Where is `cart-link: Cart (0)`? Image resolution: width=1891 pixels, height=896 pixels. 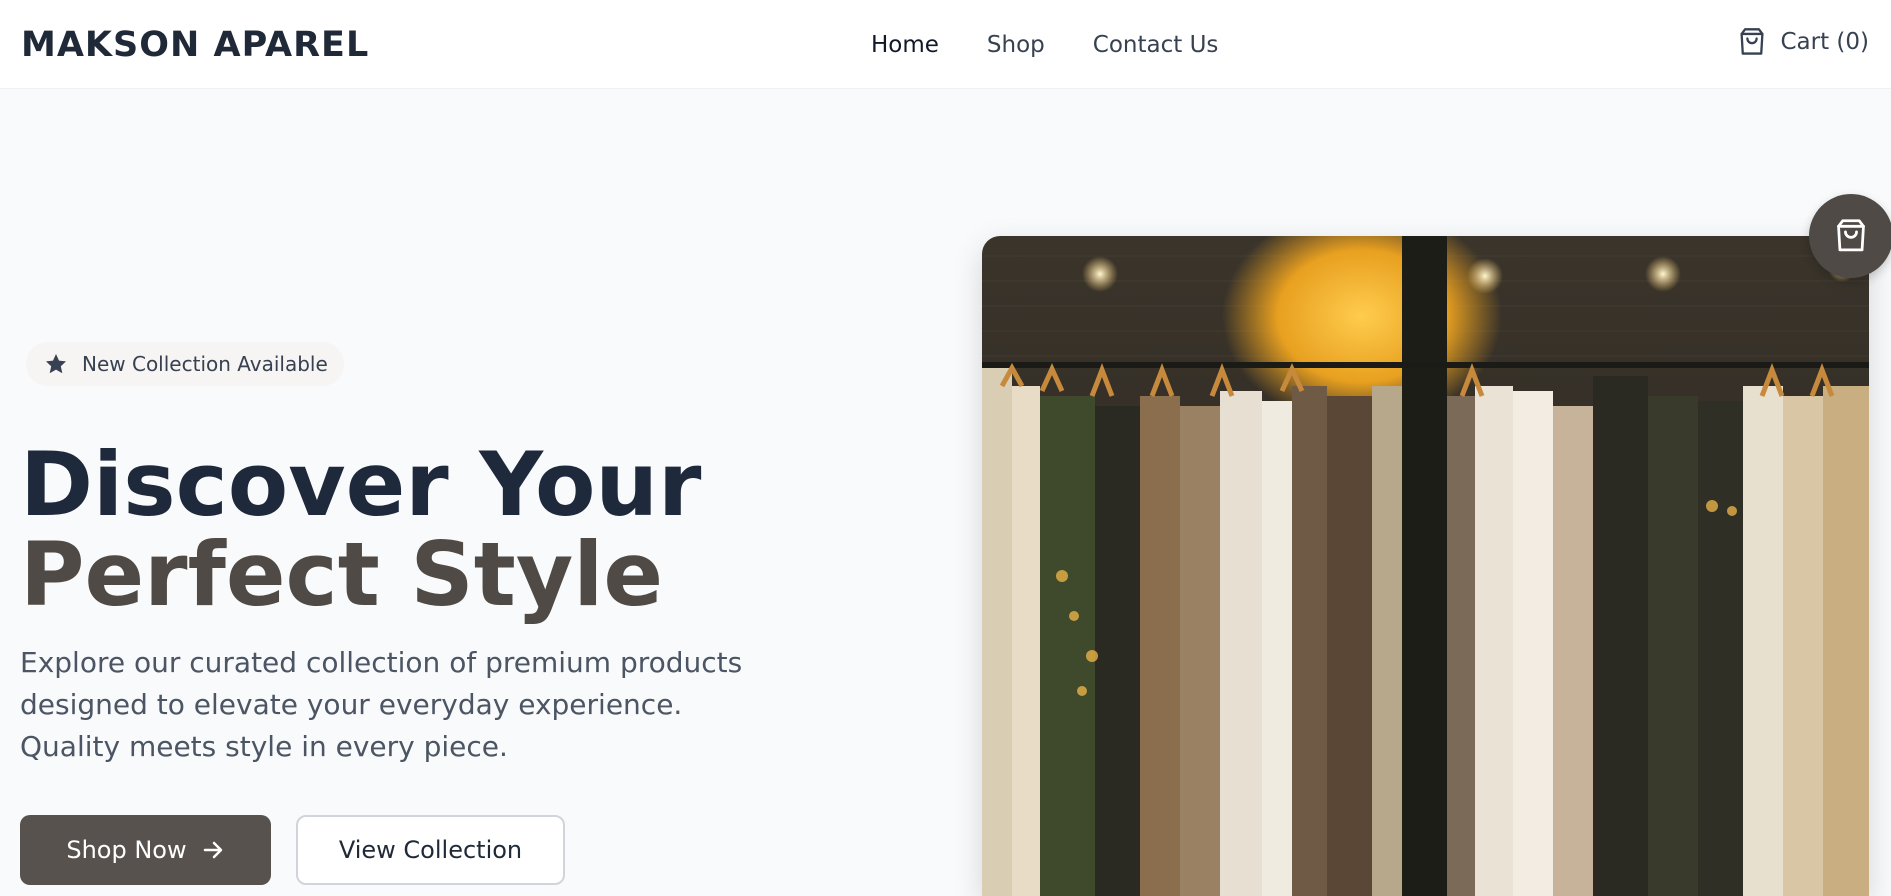 cart-link: Cart (0) is located at coordinates (1803, 42).